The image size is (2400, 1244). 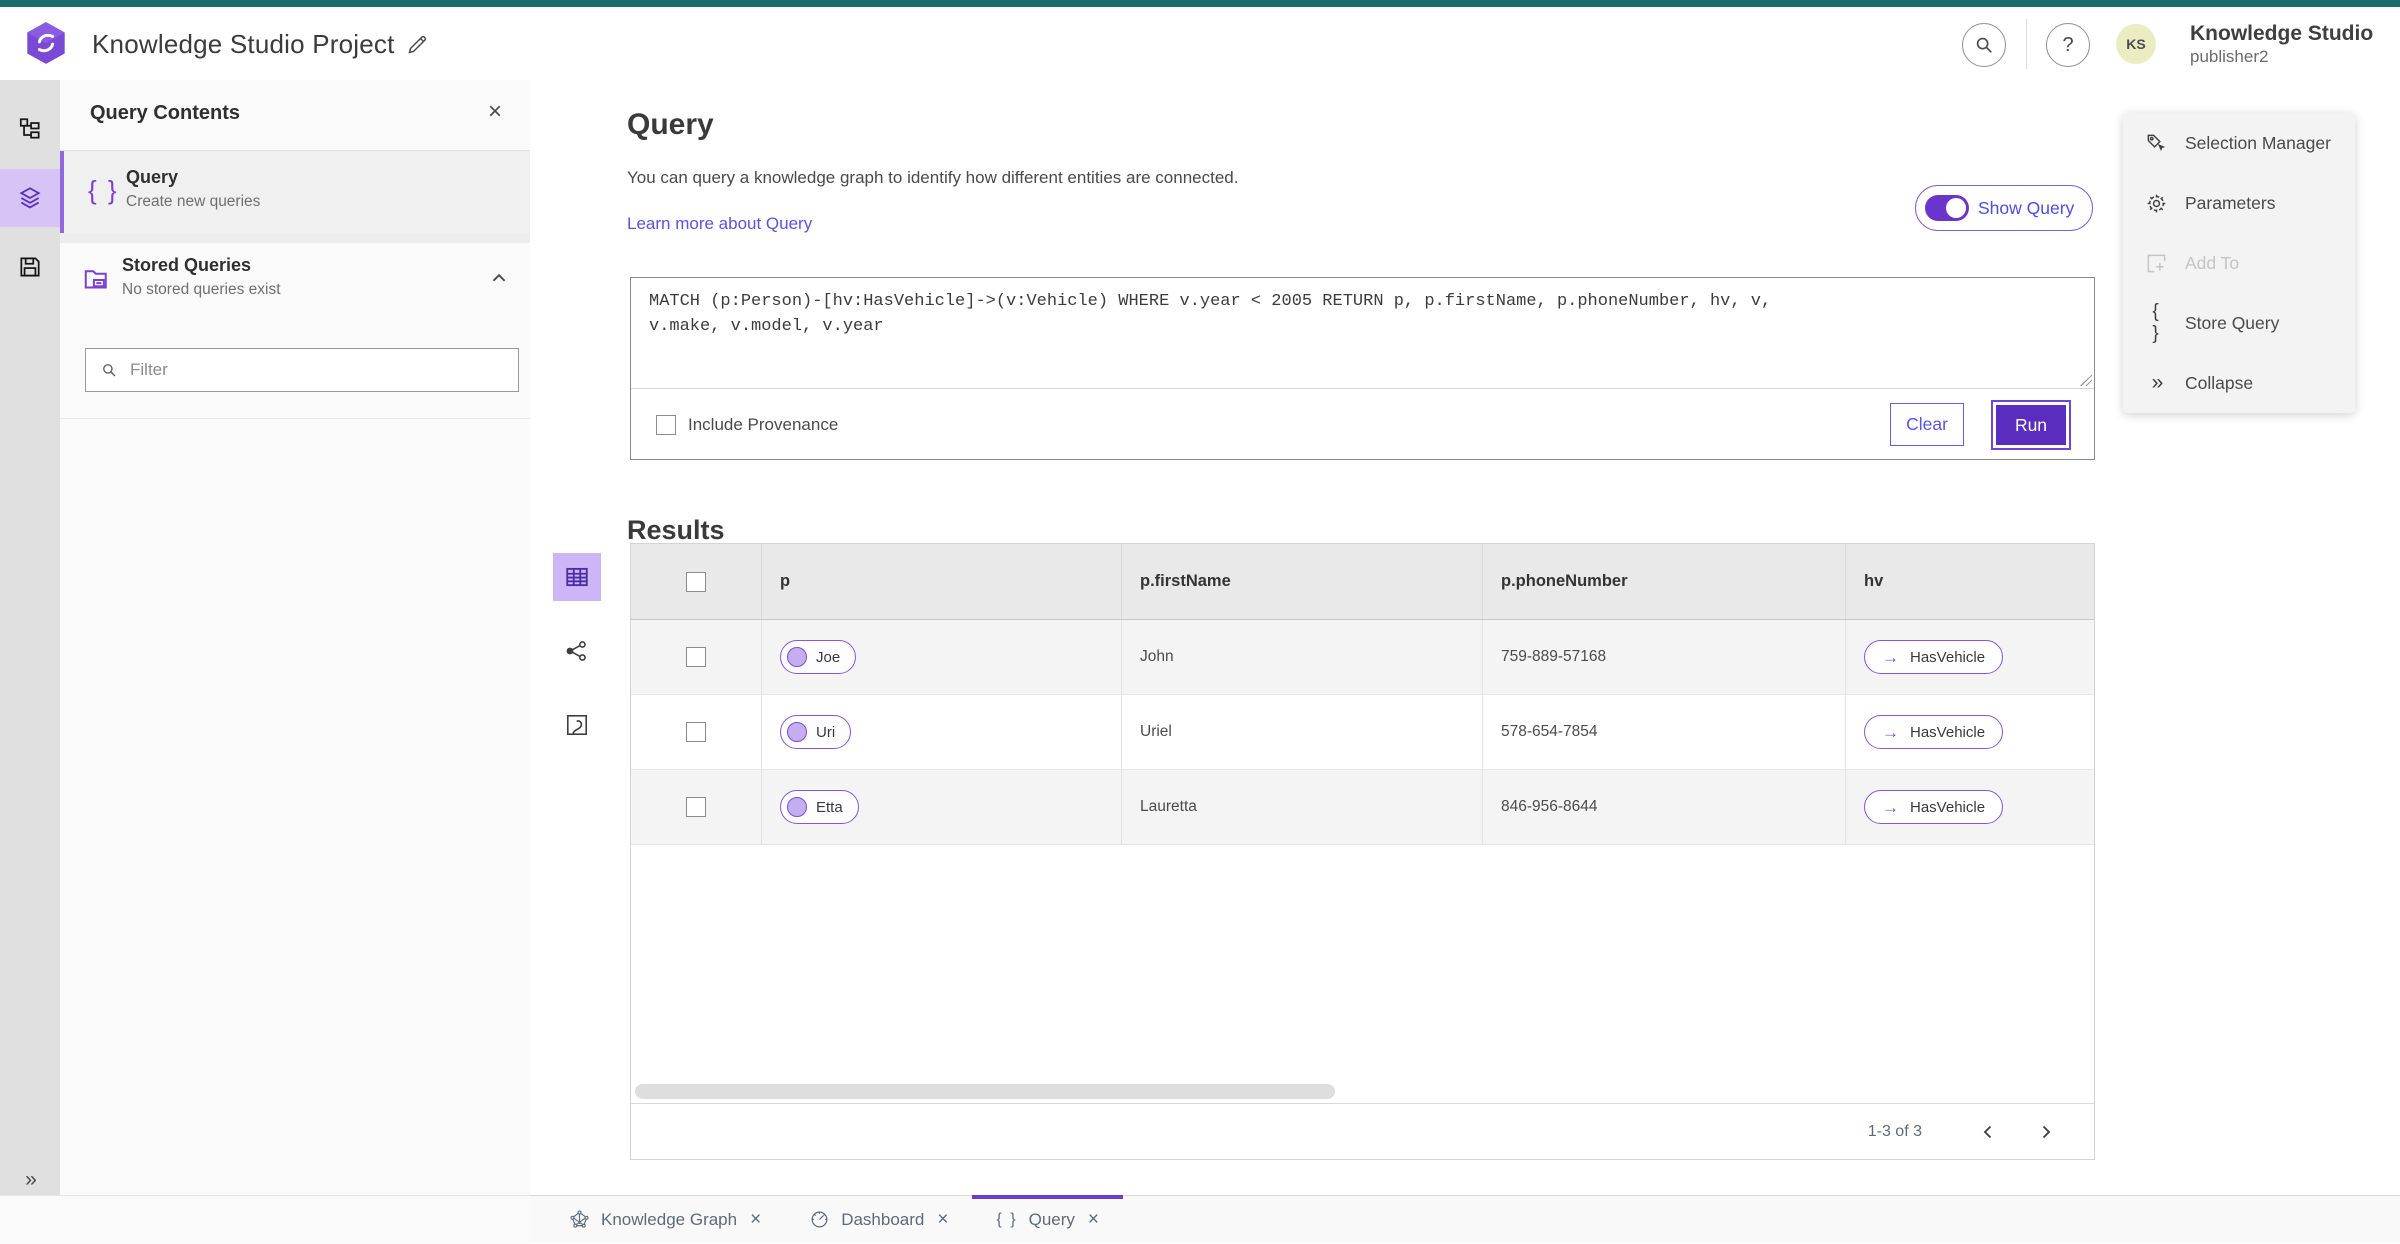 I want to click on sidebar-bottom-strip, so click(x=265, y=1219).